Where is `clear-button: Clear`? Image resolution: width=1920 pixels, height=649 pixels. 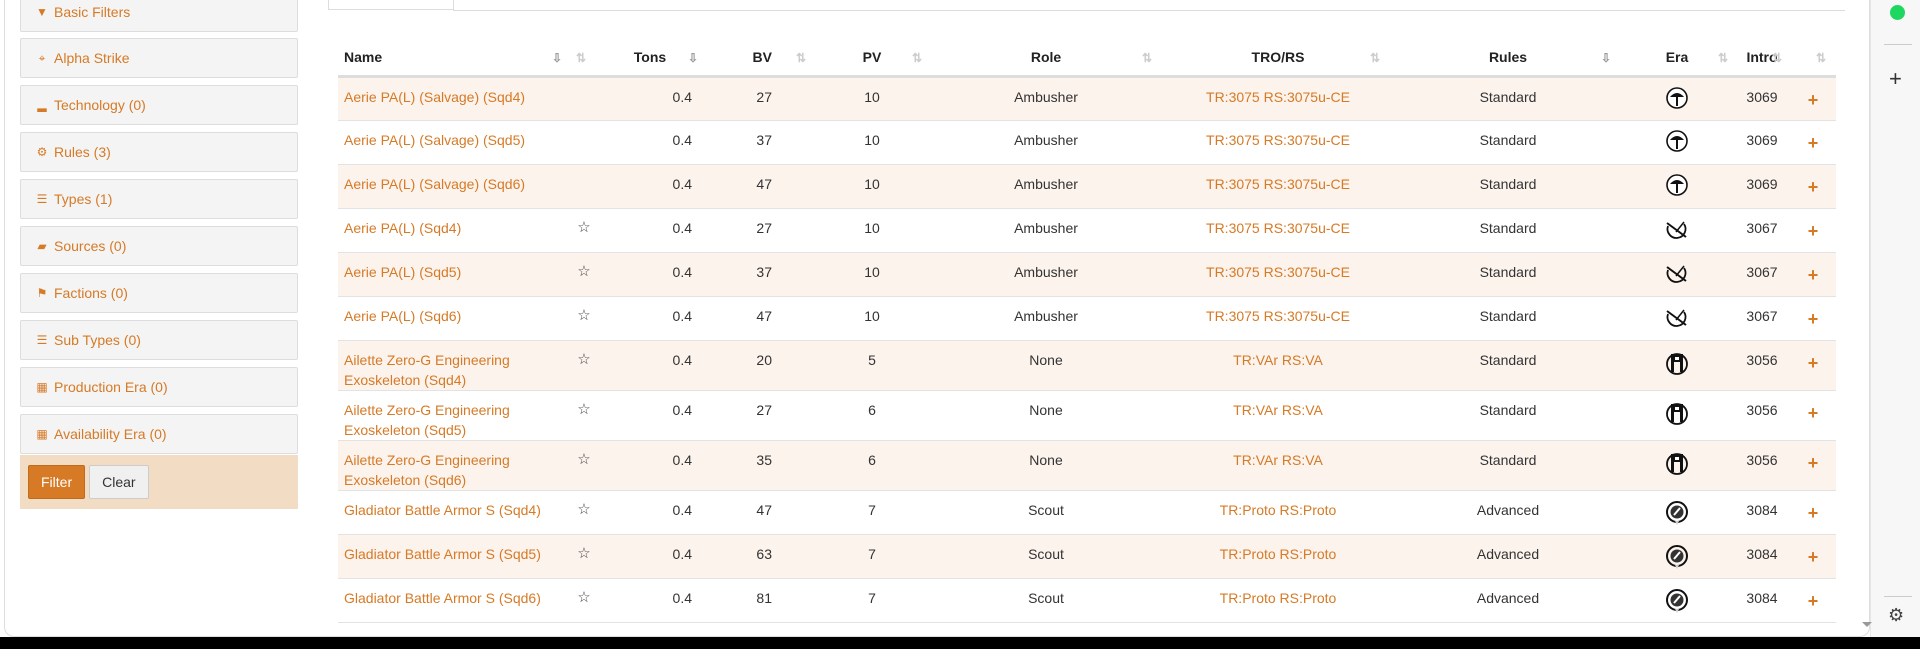
clear-button: Clear is located at coordinates (119, 482).